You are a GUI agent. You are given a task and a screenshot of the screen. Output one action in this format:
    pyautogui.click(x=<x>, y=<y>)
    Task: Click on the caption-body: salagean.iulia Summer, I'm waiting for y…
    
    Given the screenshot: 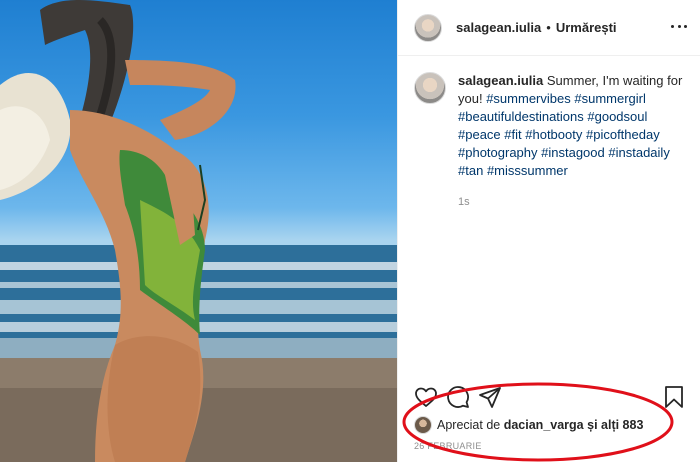 What is the action you would take?
    pyautogui.click(x=572, y=140)
    